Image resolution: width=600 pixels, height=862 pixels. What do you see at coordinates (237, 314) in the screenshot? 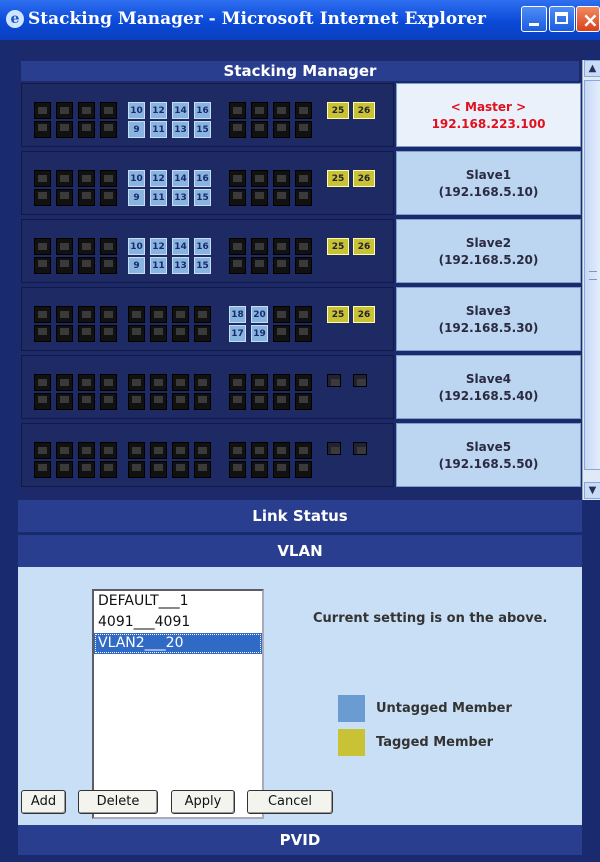
I see `port-icon: 18` at bounding box center [237, 314].